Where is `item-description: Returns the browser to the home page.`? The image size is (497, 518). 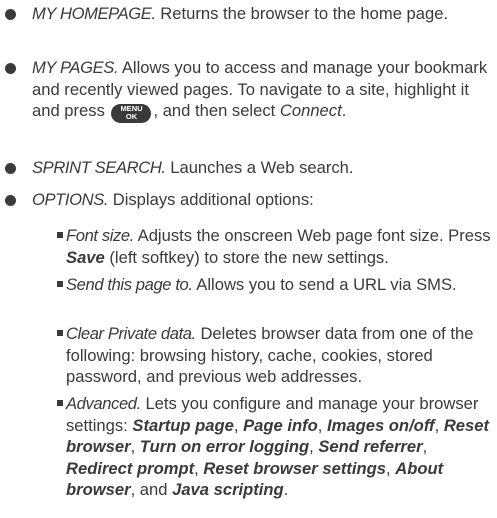
item-description: Returns the browser to the home page. is located at coordinates (302, 13).